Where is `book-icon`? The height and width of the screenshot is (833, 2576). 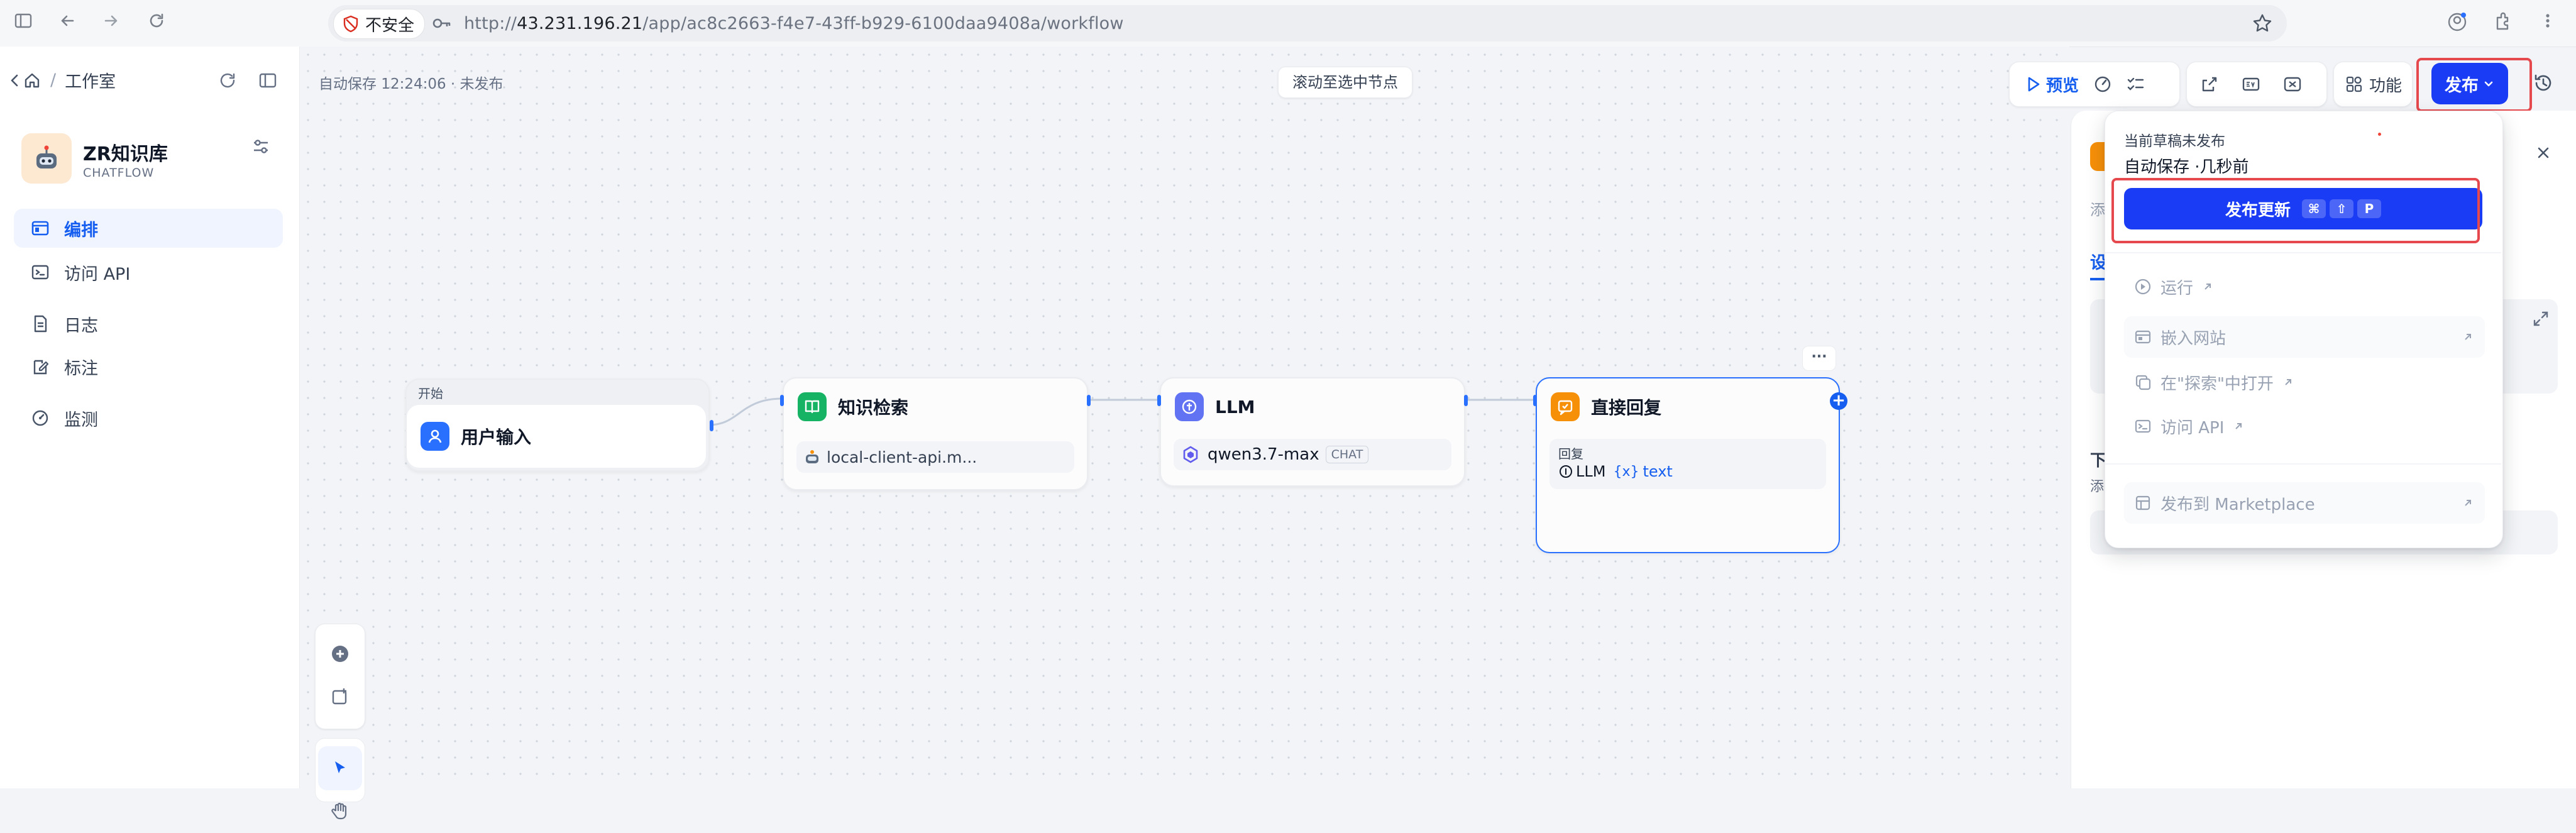
book-icon is located at coordinates (812, 406).